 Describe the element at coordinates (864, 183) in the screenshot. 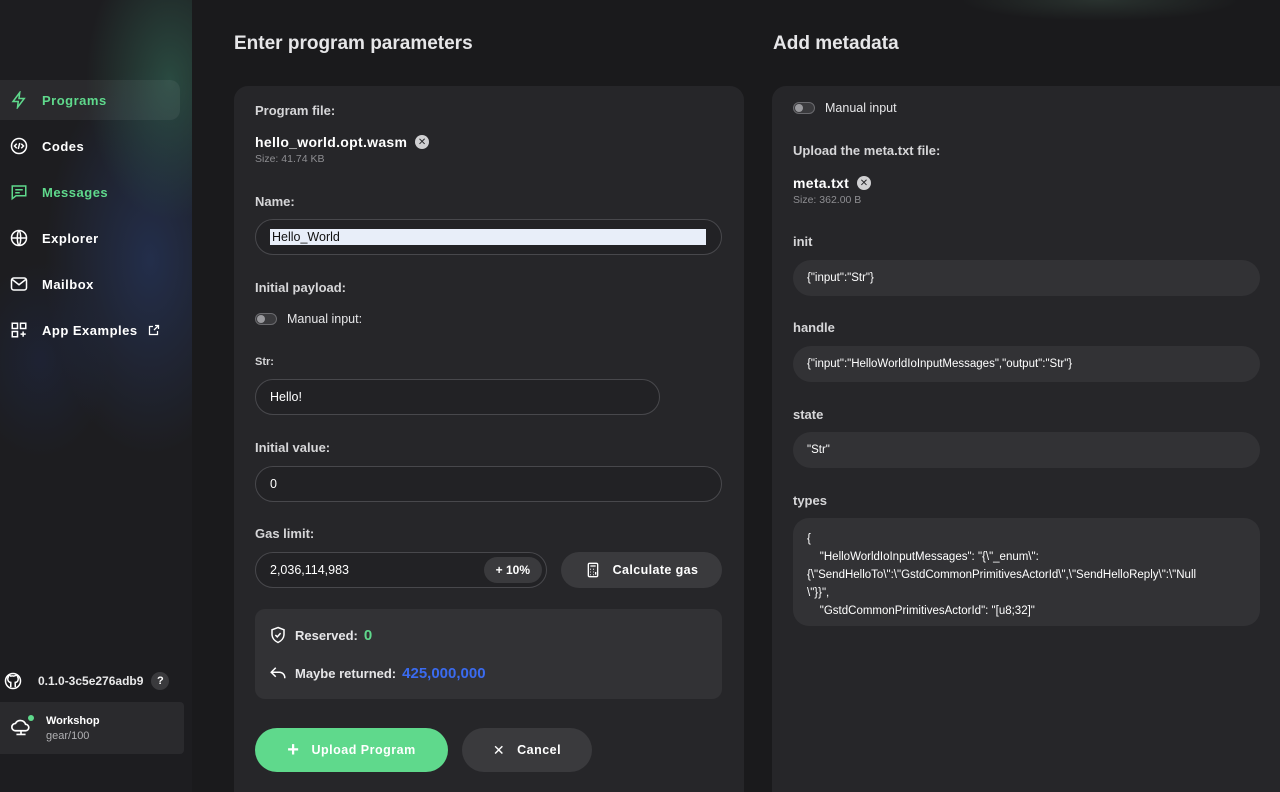

I see `remove-meta-file-icon: ✕` at that location.